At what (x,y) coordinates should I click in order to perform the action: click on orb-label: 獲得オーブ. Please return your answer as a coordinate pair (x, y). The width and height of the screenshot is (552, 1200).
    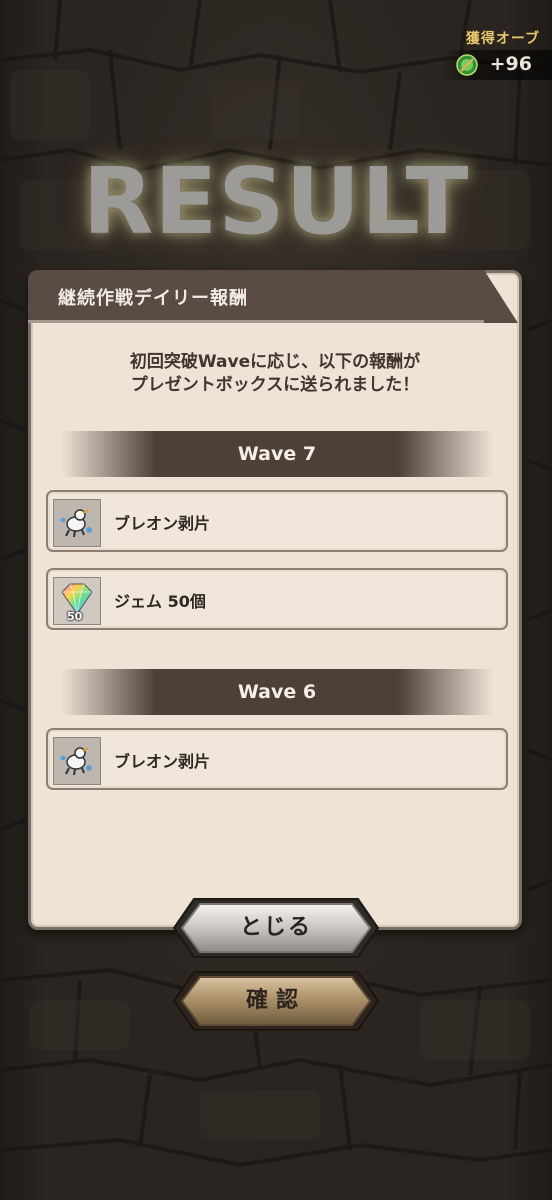
    Looking at the image, I should click on (502, 39).